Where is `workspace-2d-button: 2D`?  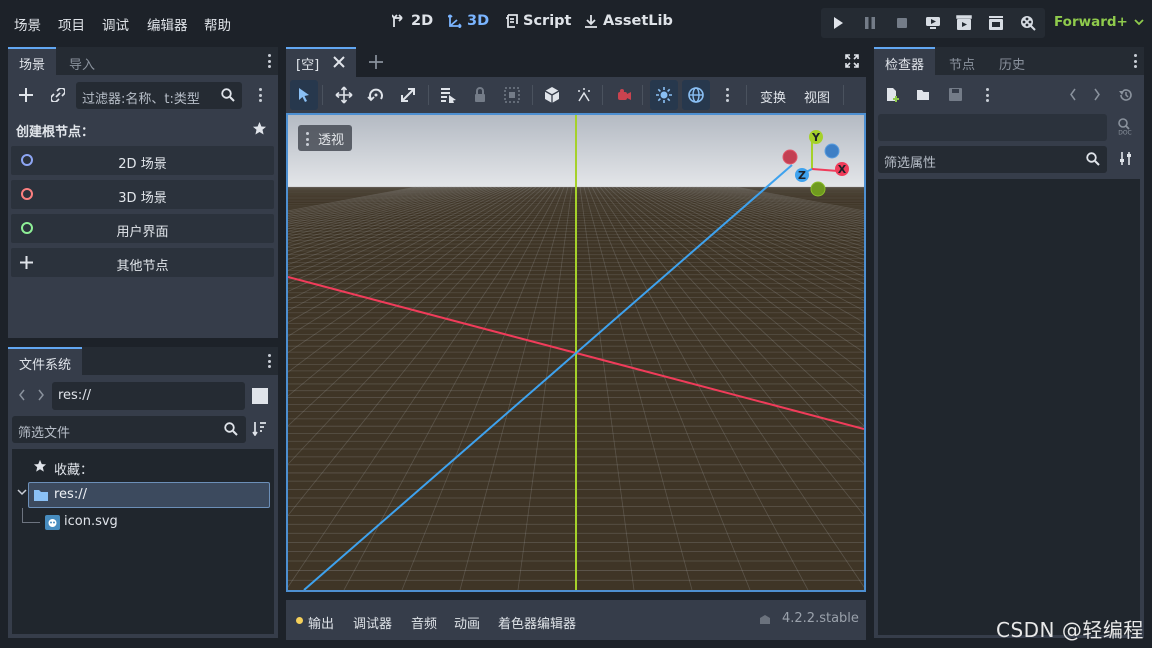 workspace-2d-button: 2D is located at coordinates (412, 21).